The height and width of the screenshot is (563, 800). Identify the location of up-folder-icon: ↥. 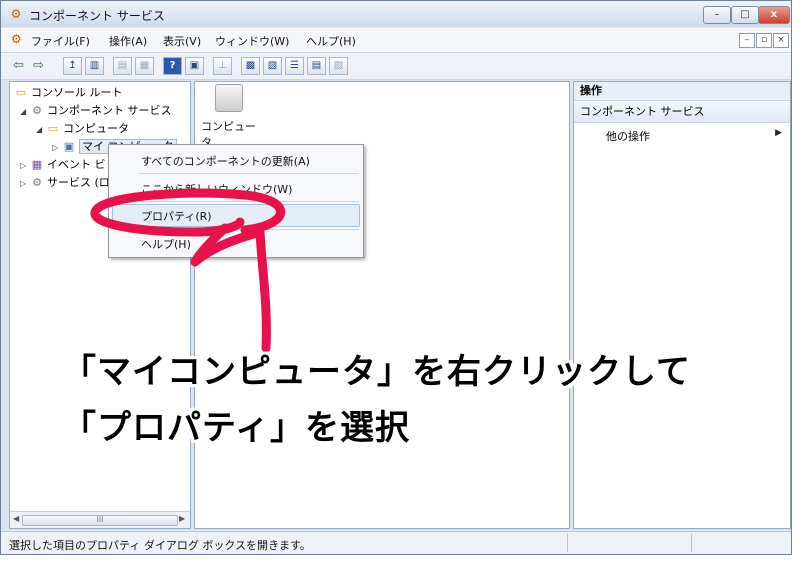
(72, 66).